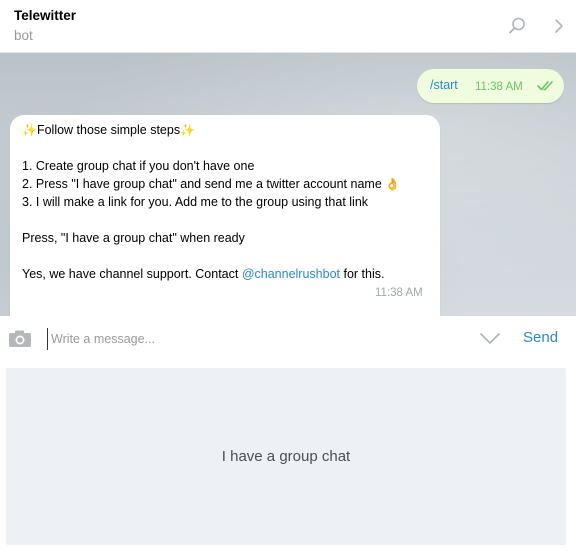 Image resolution: width=576 pixels, height=552 pixels. I want to click on channel-support-text: Yes, we have channel support. Contact, so click(132, 274).